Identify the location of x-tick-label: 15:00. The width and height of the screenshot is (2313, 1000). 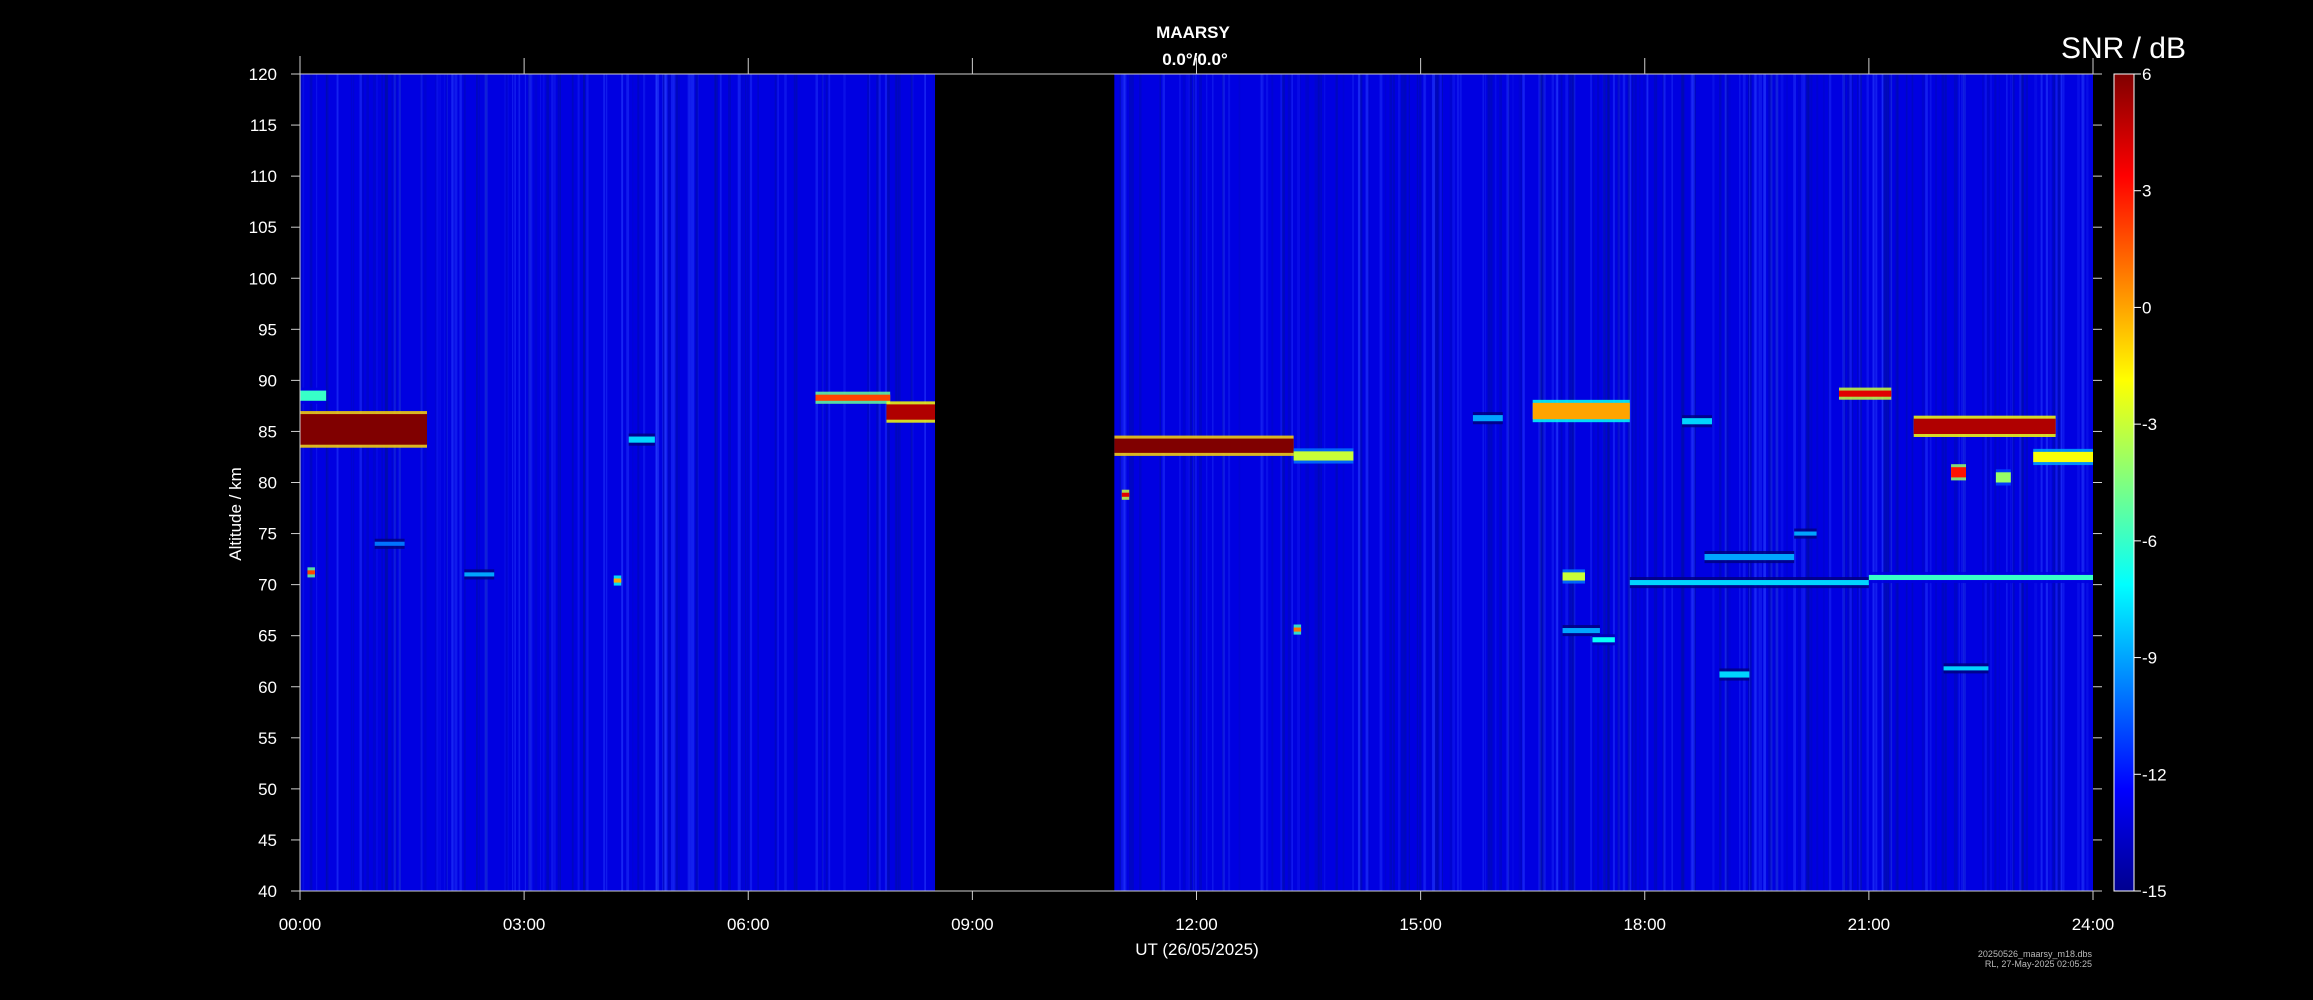
(1420, 924).